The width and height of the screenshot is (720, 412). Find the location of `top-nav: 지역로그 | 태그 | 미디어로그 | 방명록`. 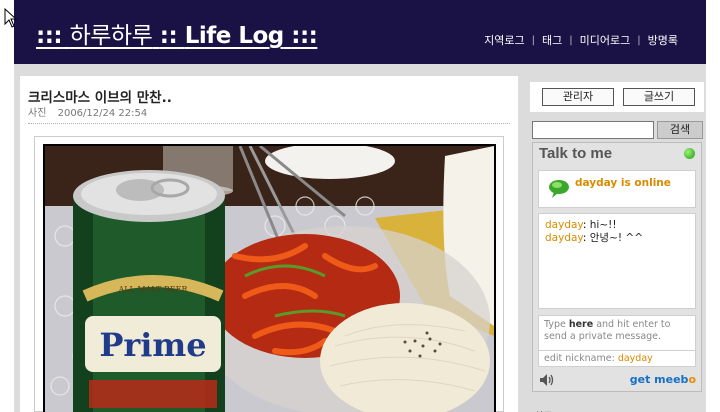

top-nav: 지역로그 | 태그 | 미디어로그 | 방명록 is located at coordinates (581, 40).